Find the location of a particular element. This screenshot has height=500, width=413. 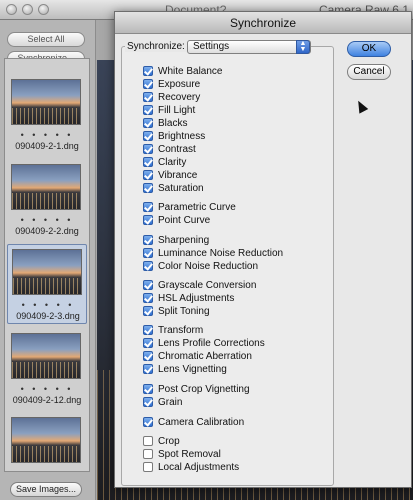

filmstrip-thumb is located at coordinates (47, 442).